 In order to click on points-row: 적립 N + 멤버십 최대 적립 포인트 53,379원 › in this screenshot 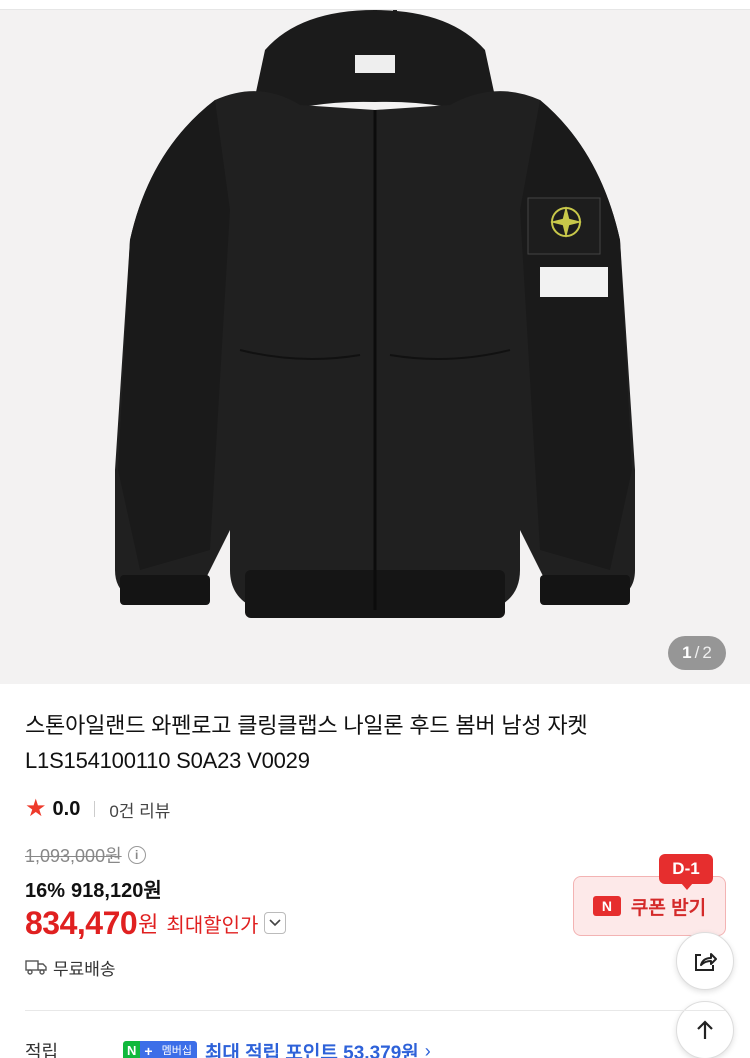, I will do `click(345, 1047)`.